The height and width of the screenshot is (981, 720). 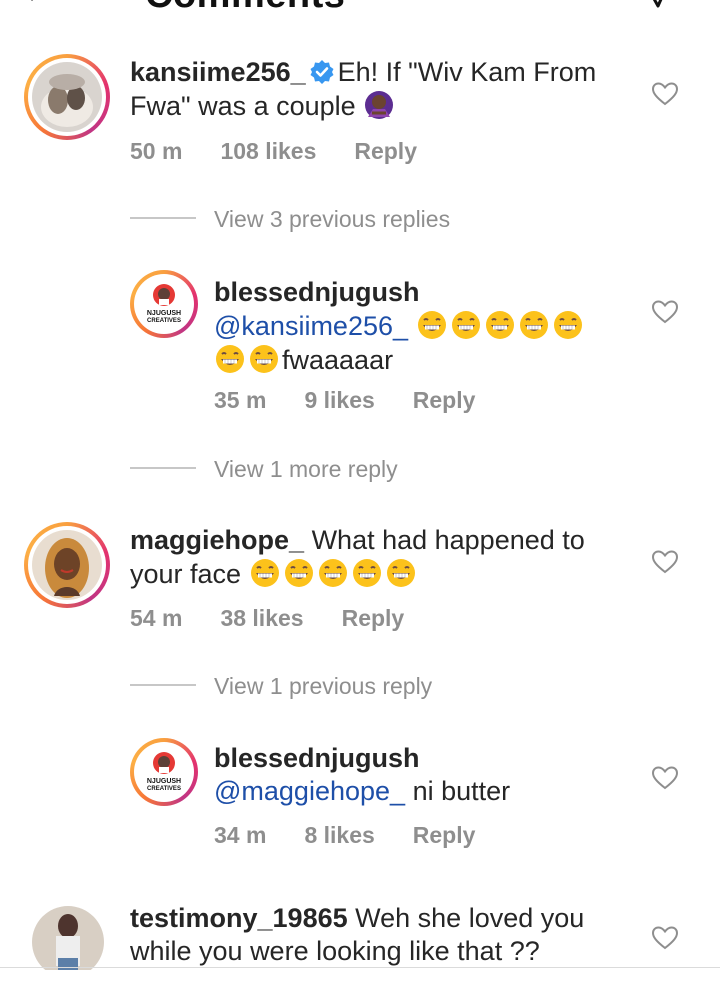 I want to click on comment-body-line1: Weh she loved you, so click(x=470, y=918).